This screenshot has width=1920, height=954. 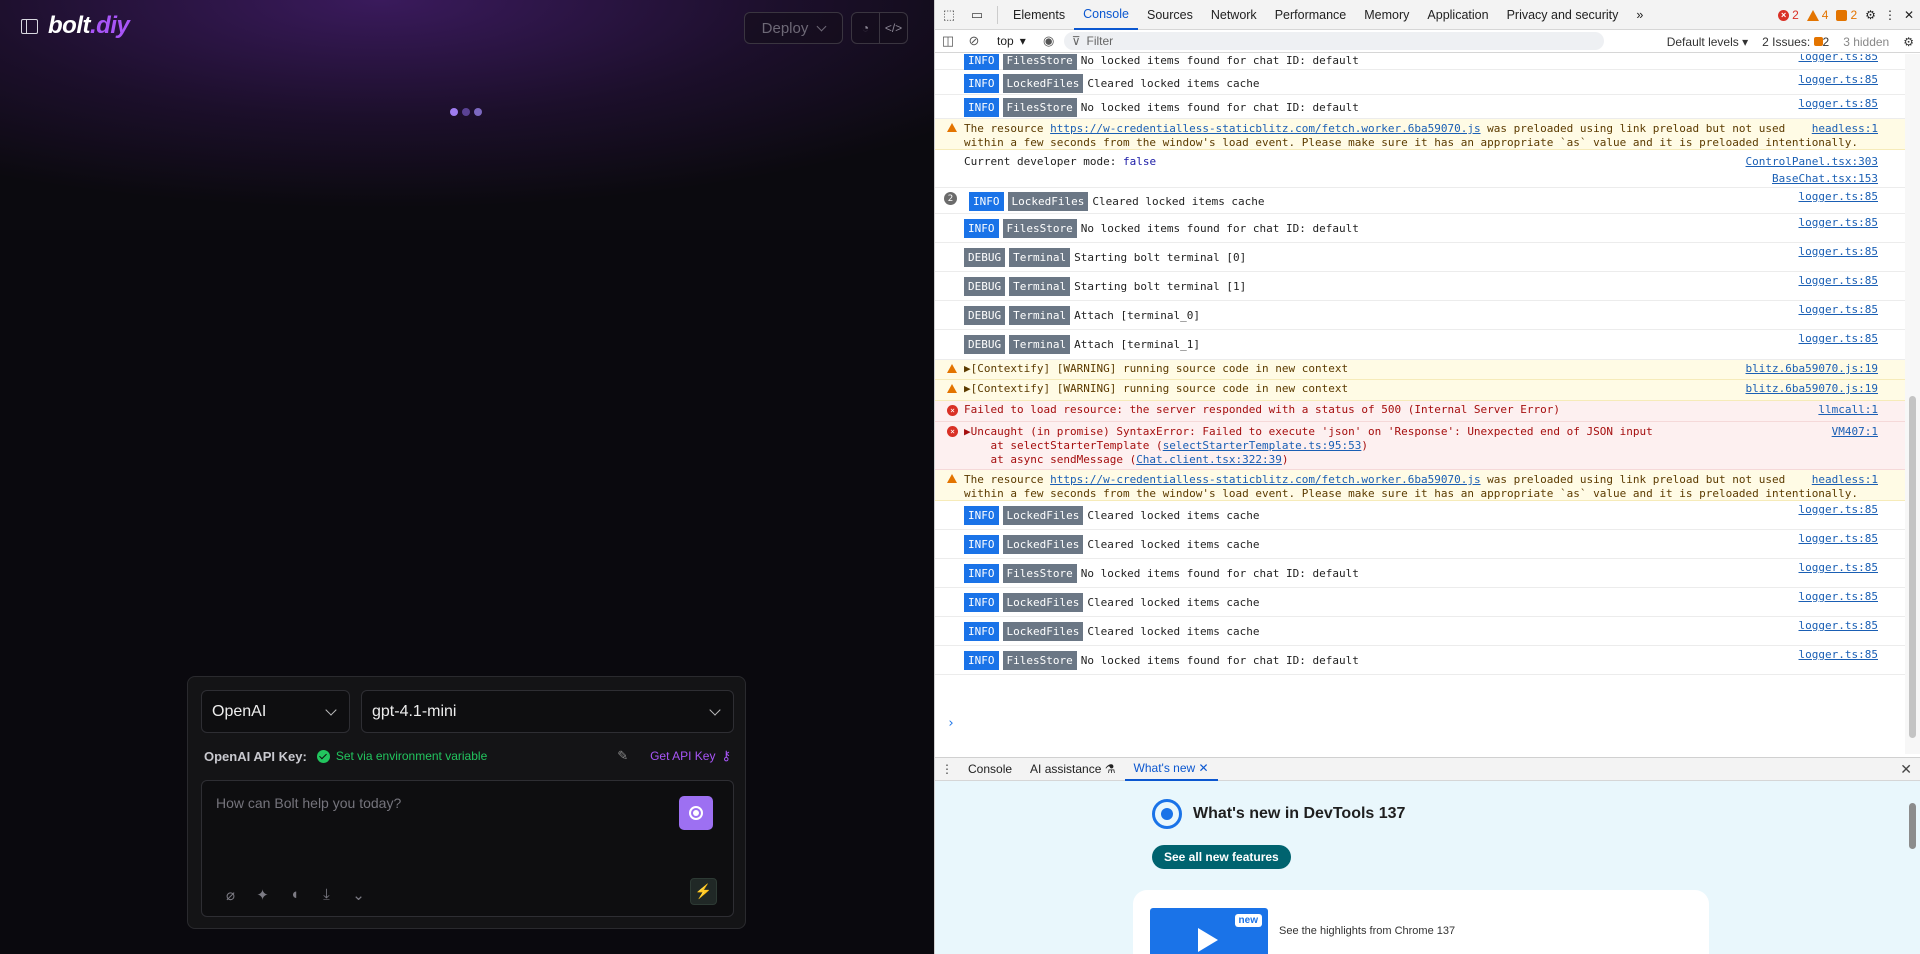 I want to click on model-select: gpt-4.1-mini, so click(x=547, y=711).